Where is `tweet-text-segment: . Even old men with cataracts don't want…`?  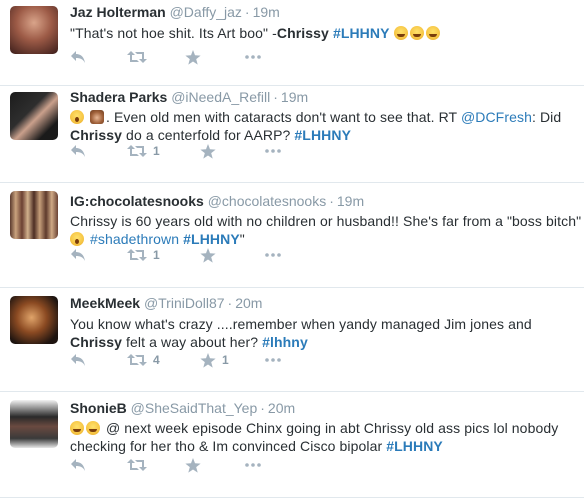
tweet-text-segment: . Even old men with cataracts don't want… is located at coordinates (283, 117).